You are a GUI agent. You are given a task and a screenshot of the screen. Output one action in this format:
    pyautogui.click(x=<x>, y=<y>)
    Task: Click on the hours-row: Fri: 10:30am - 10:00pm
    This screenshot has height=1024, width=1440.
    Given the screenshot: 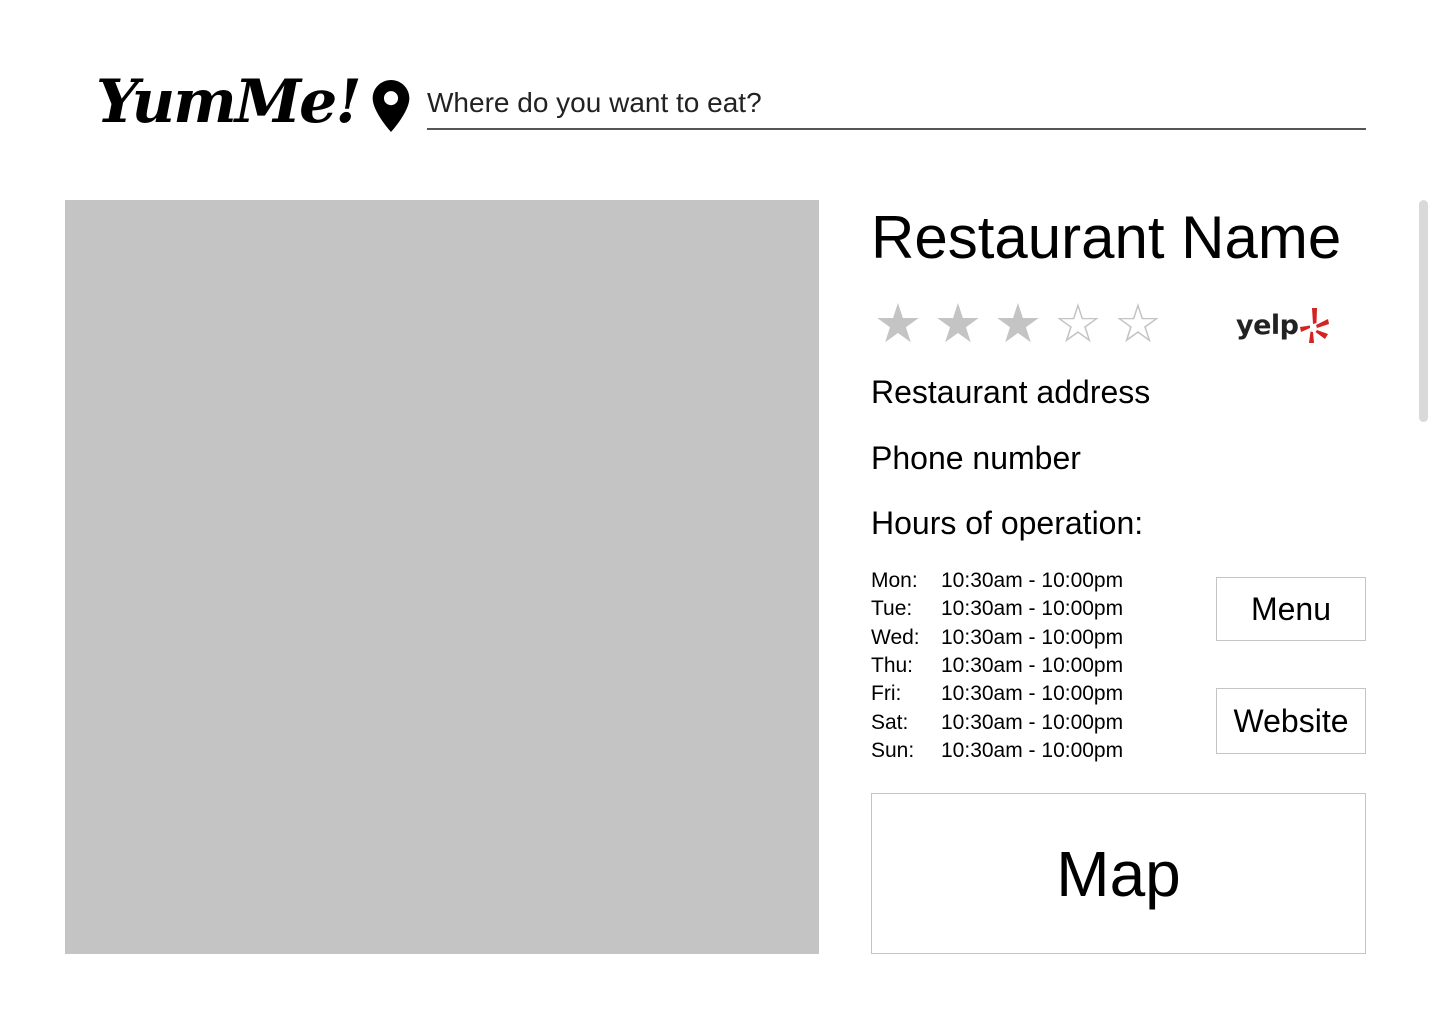 What is the action you would take?
    pyautogui.click(x=997, y=694)
    